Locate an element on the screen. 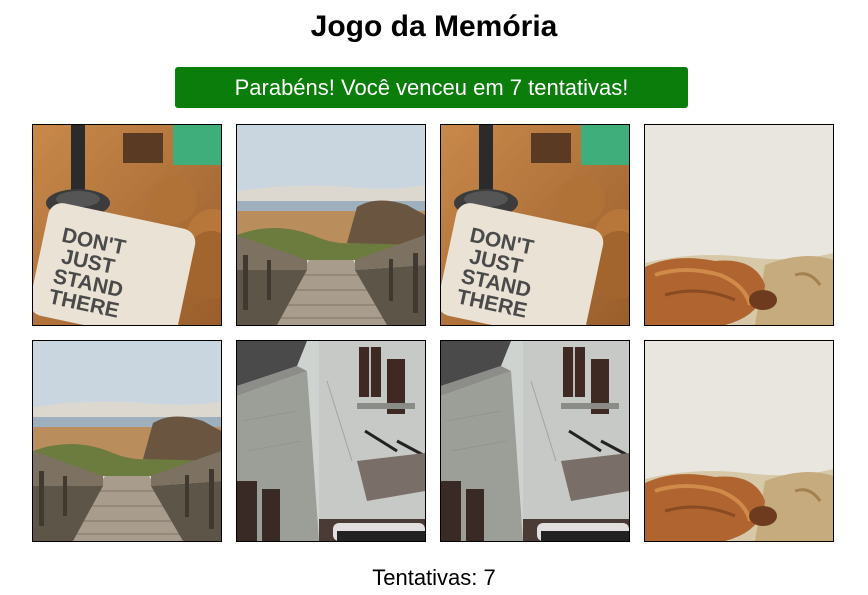 The height and width of the screenshot is (595, 868). memory-card-1: DON'T JUST STAND THERE is located at coordinates (127, 225).